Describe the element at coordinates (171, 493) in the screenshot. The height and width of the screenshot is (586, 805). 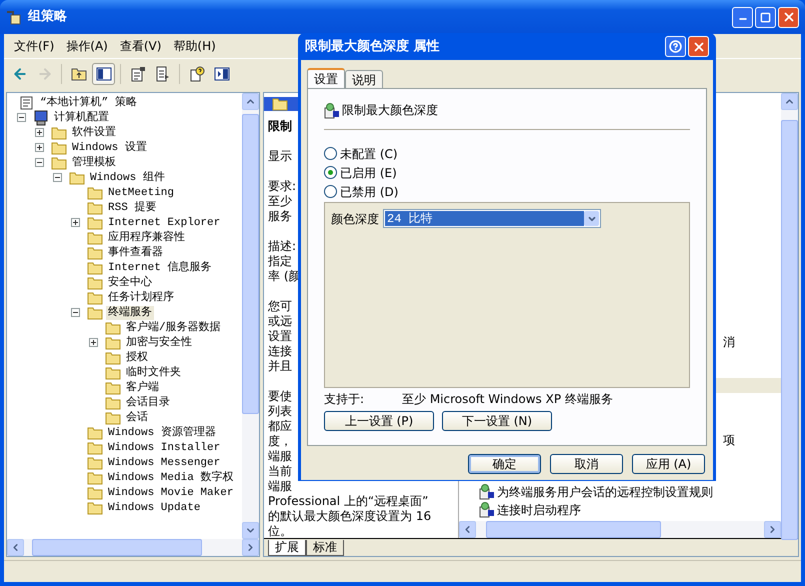
I see `tree-item: Windows Movie Maker` at that location.